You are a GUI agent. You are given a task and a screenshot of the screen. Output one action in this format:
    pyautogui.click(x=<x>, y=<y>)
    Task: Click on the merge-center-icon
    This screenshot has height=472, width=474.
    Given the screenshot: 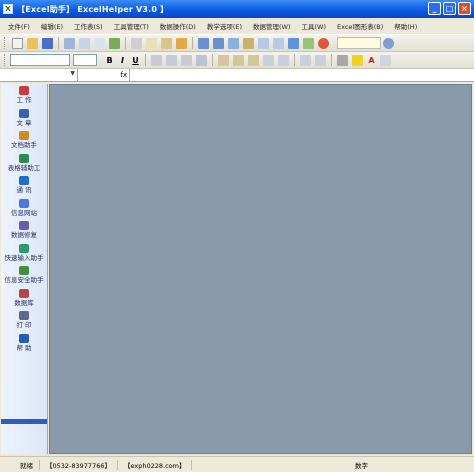 What is the action you would take?
    pyautogui.click(x=201, y=60)
    